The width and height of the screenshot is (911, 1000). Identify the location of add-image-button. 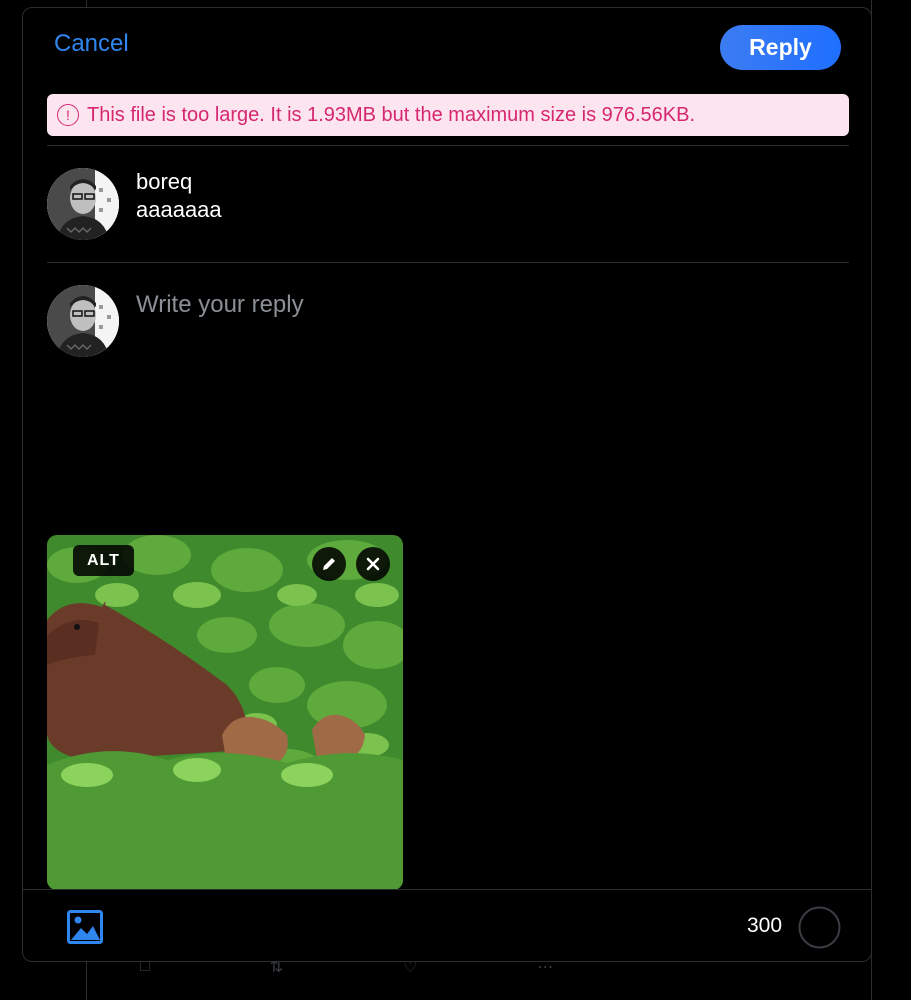
(85, 927).